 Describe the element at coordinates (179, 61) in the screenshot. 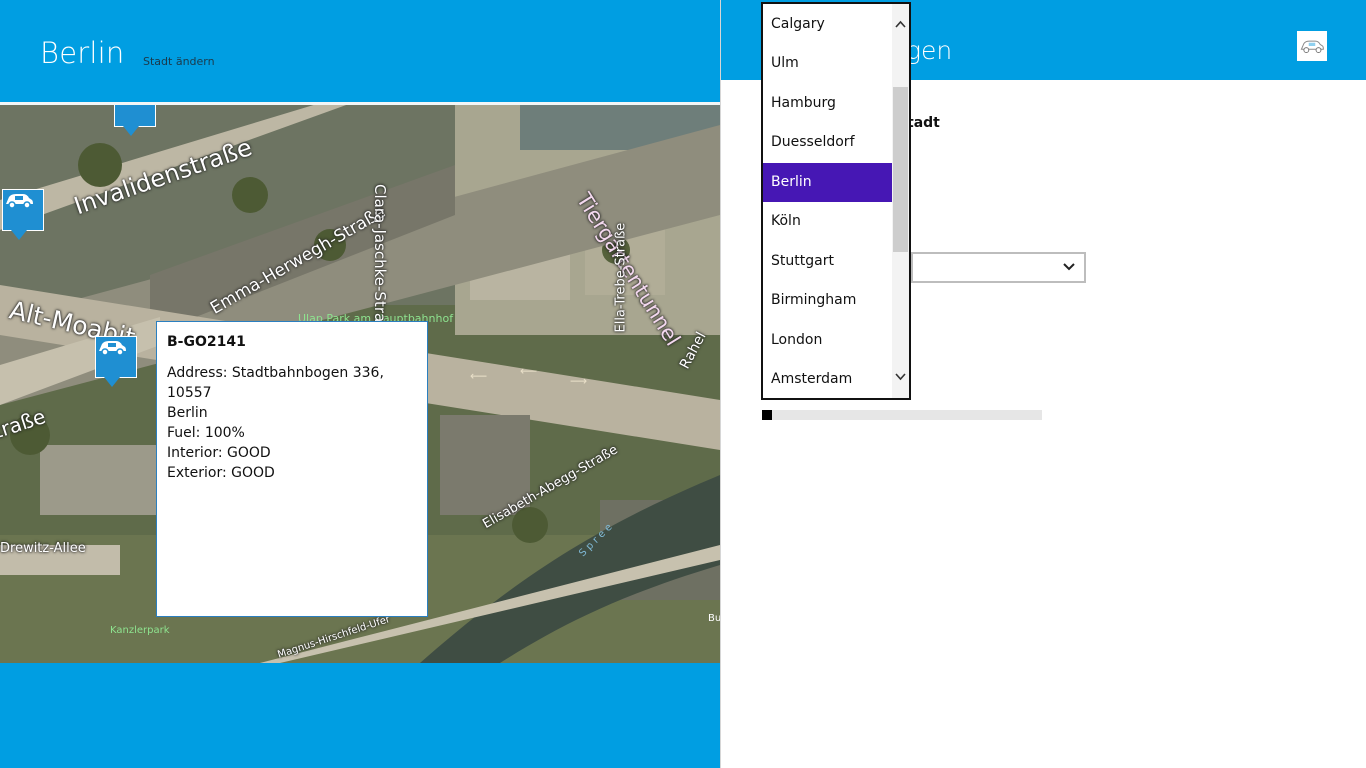

I see `change-city-link: Stadt ändern` at that location.